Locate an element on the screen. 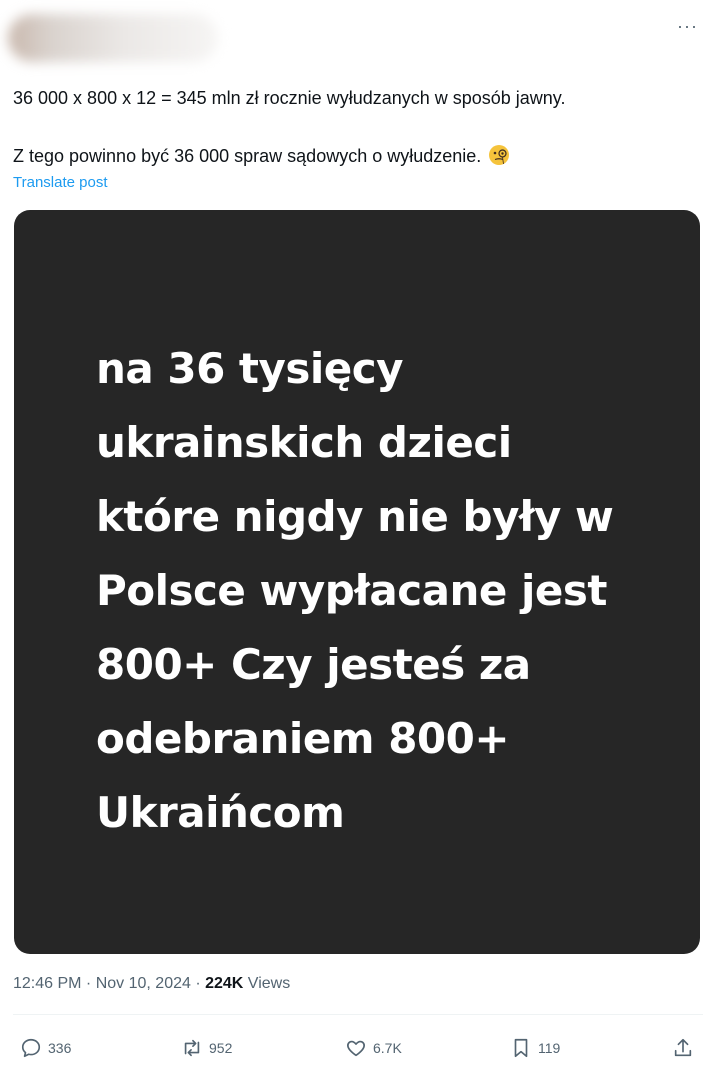 This screenshot has height=1074, width=720. image-text-line: odebraniem 800+ is located at coordinates (303, 738).